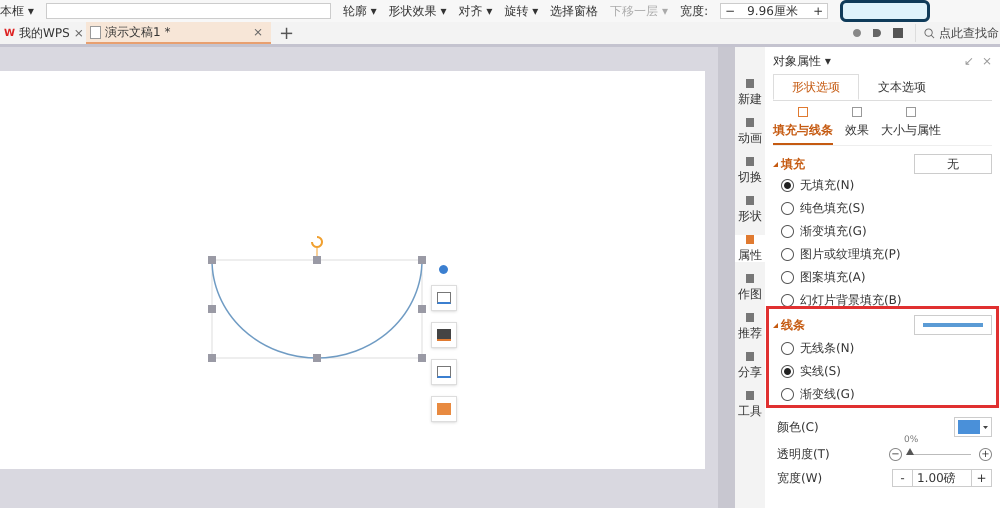  I want to click on document-icon, so click(95, 32).